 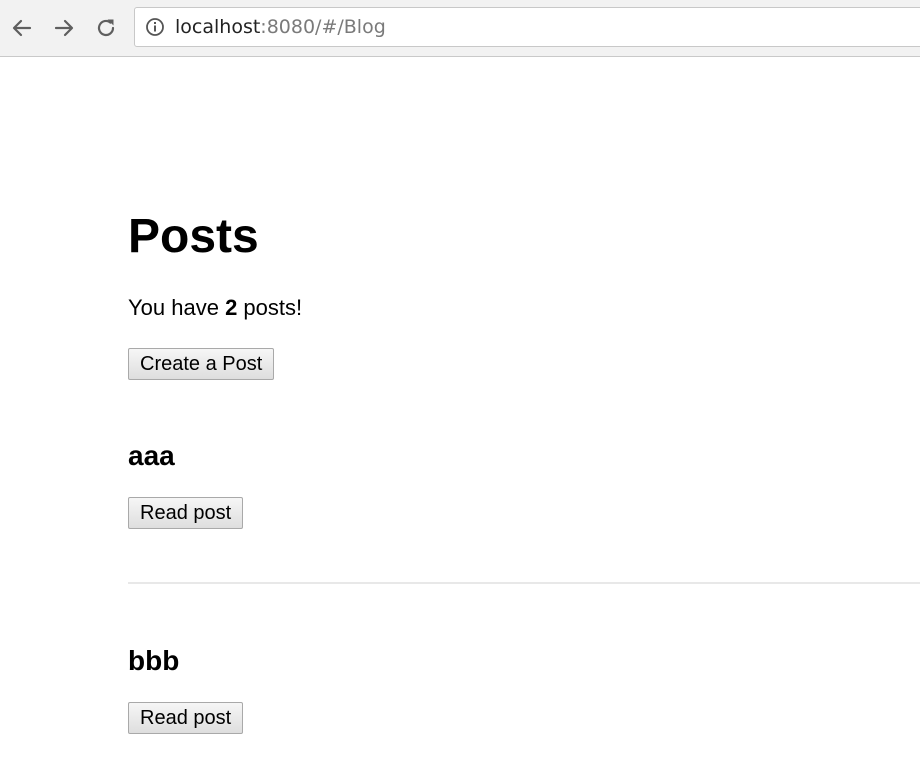 I want to click on back-arrow-icon, so click(x=22, y=28).